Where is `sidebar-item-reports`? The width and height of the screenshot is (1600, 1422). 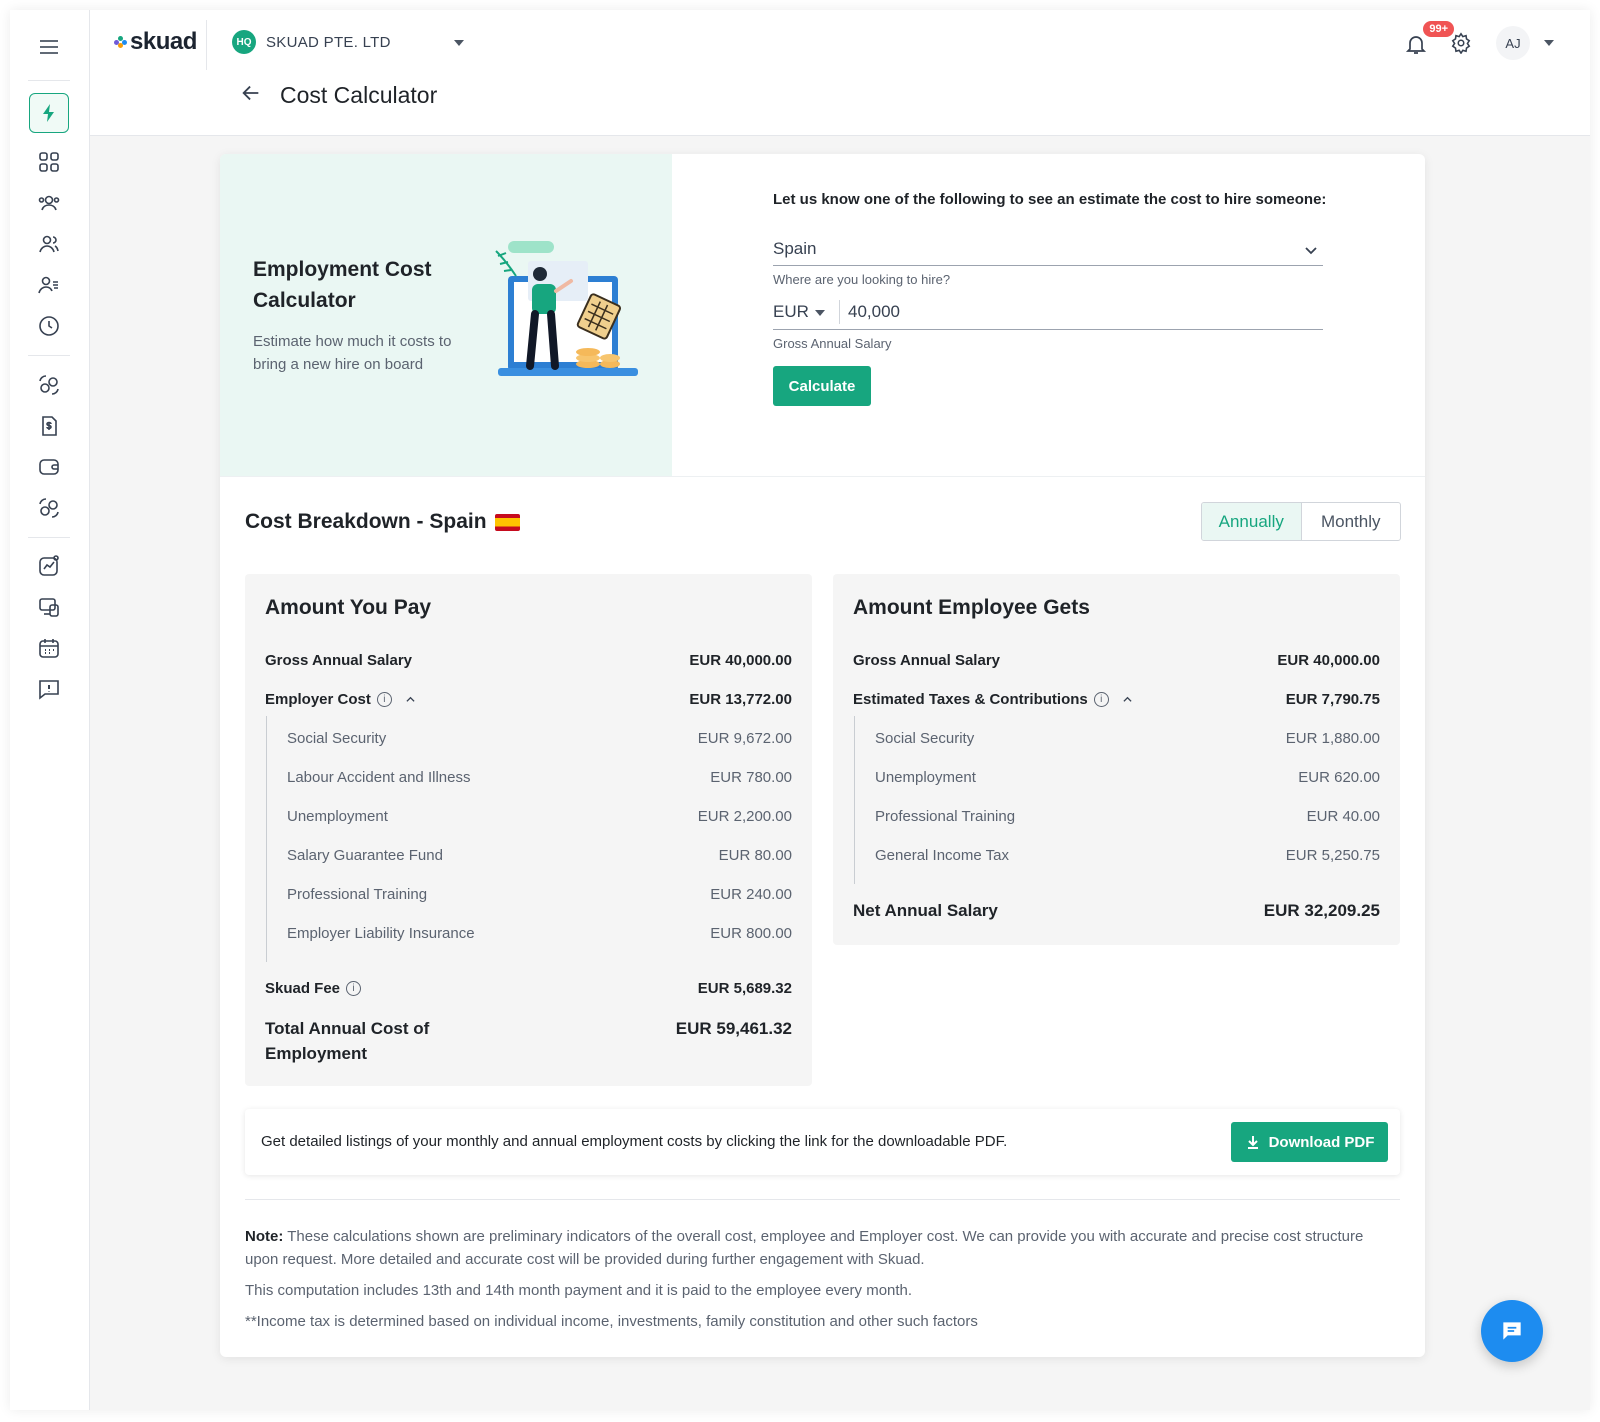
sidebar-item-reports is located at coordinates (49, 566).